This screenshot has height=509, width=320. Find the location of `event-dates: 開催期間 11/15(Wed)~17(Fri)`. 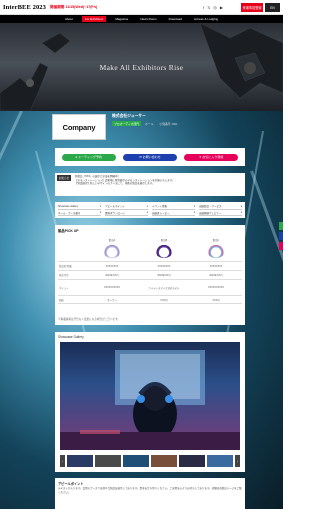

event-dates: 開催期間 11/15(Wed)~17(Fri) is located at coordinates (74, 6).